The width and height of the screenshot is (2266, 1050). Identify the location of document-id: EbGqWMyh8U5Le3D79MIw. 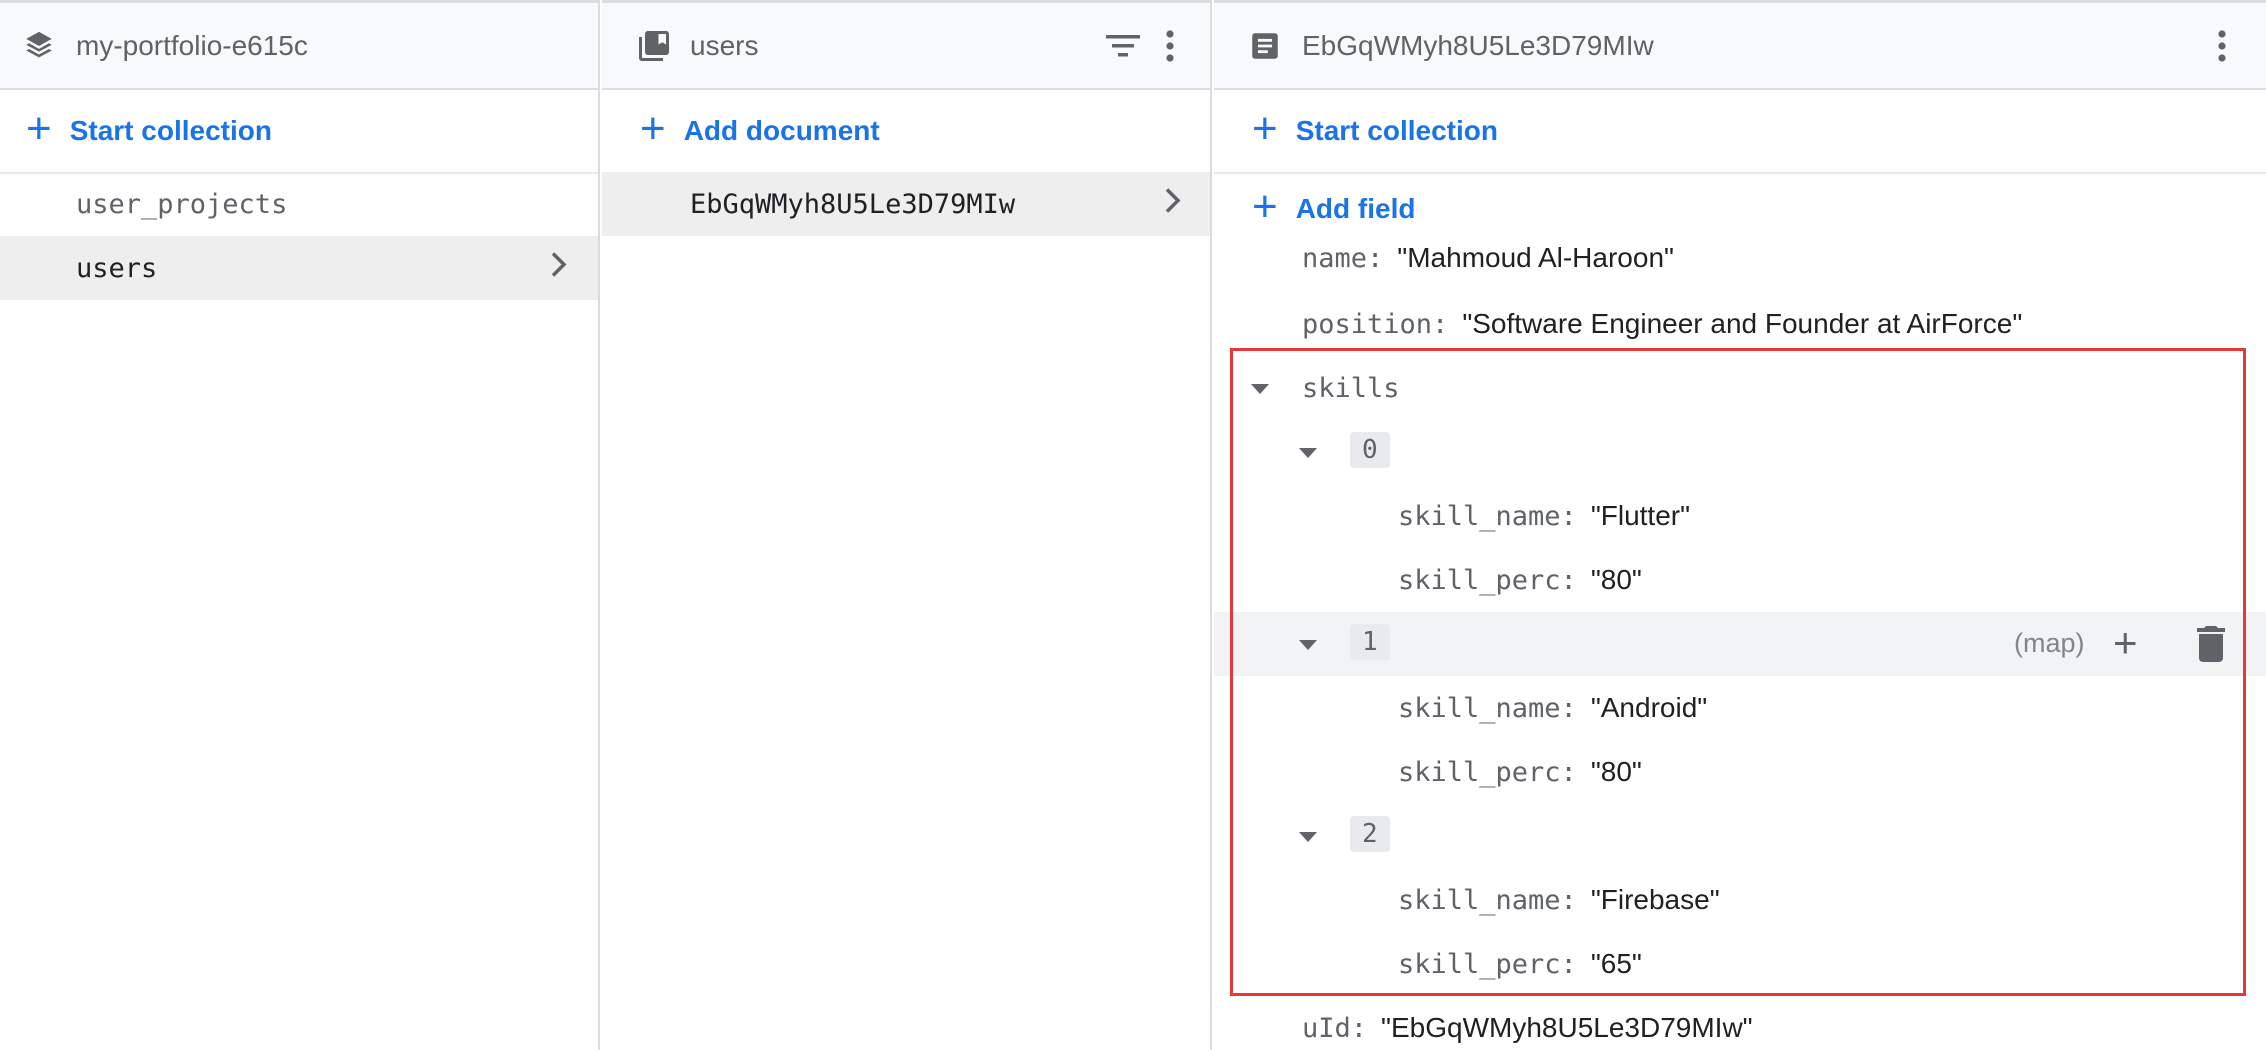
(853, 204).